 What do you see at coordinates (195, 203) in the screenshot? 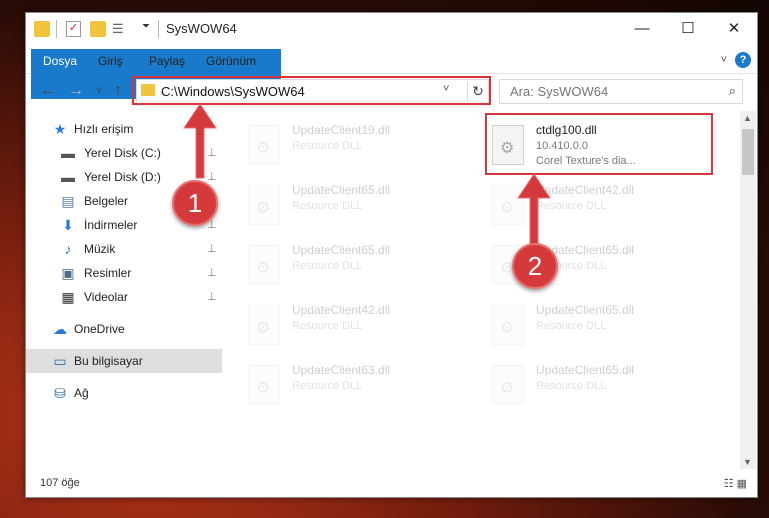
I see `step-badge-1: 1` at bounding box center [195, 203].